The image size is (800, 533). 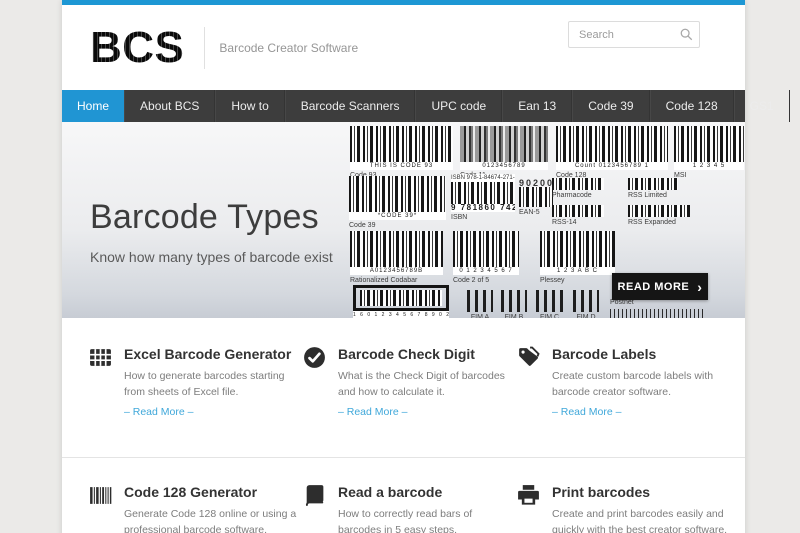 I want to click on barcode-top-text: 90200, so click(x=536, y=183).